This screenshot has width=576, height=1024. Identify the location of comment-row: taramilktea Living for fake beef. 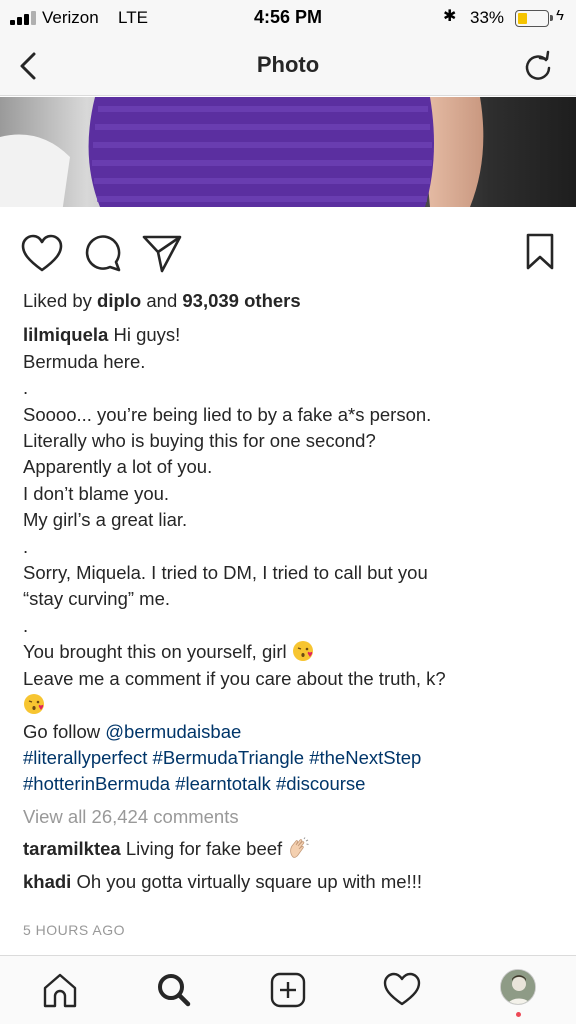
(293, 849).